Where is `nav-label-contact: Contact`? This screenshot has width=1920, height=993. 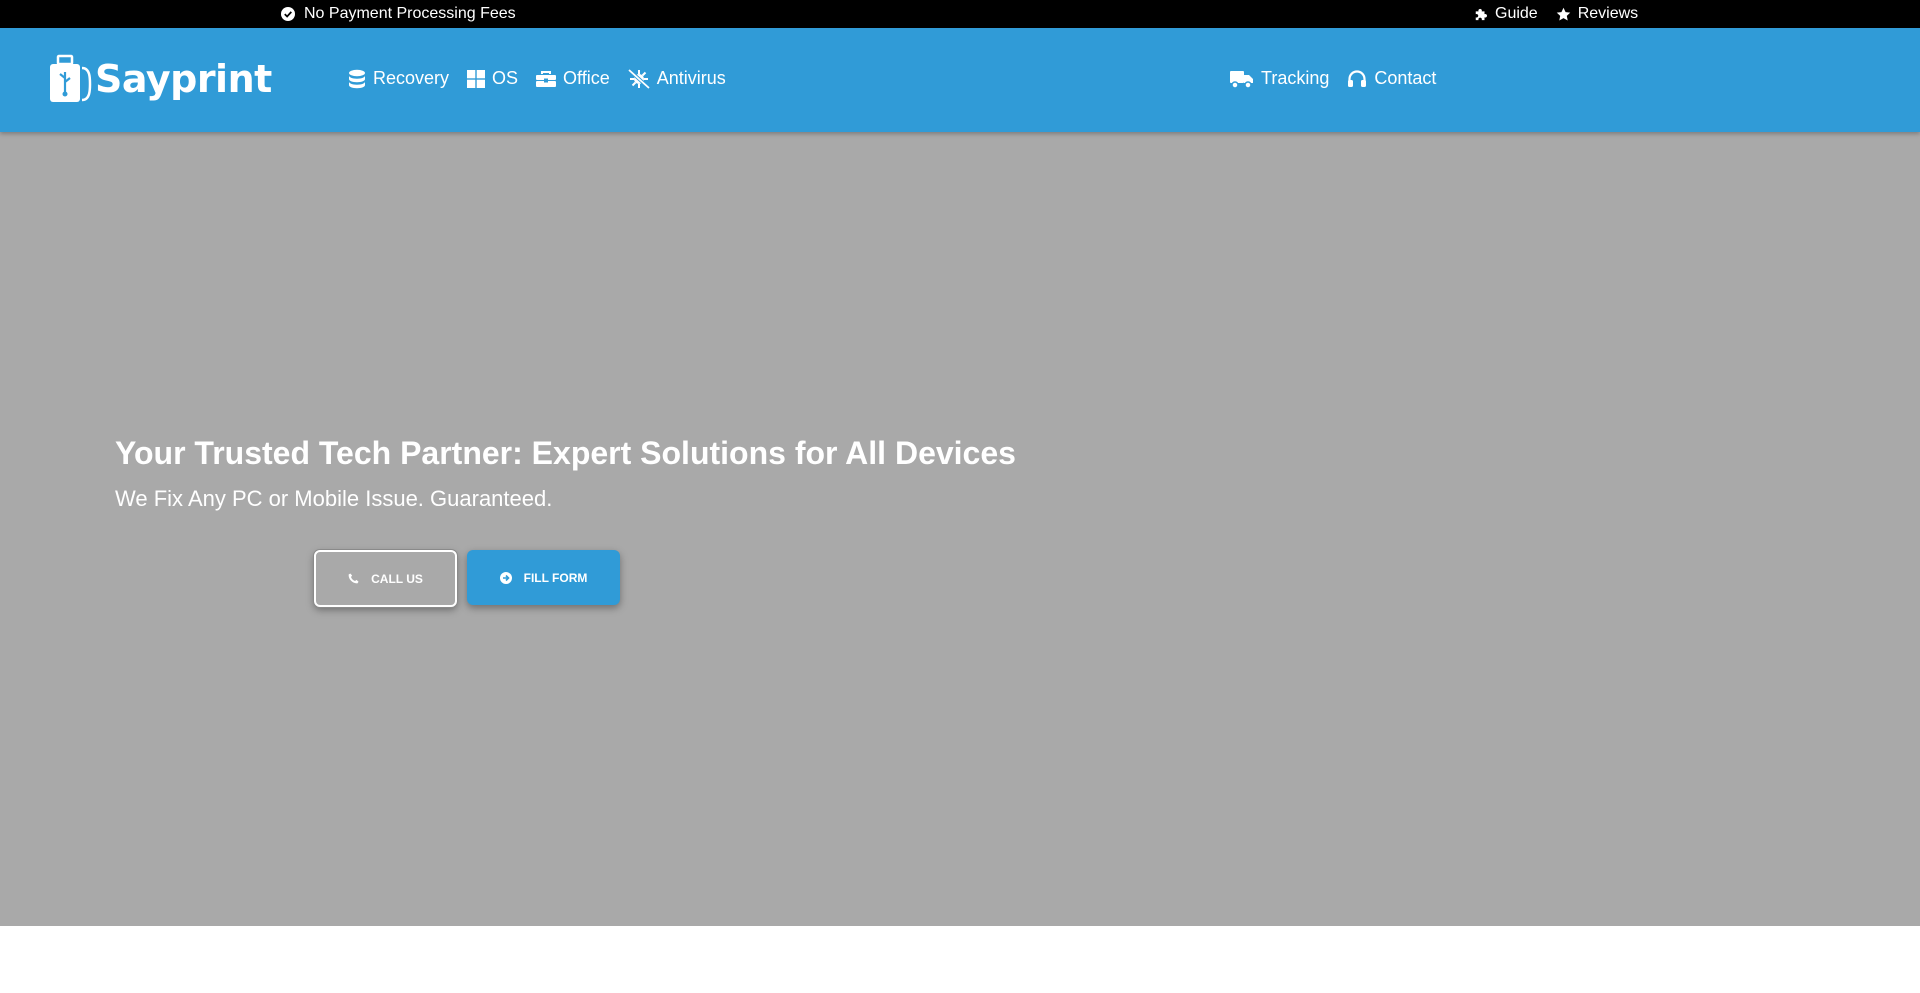 nav-label-contact: Contact is located at coordinates (1405, 78).